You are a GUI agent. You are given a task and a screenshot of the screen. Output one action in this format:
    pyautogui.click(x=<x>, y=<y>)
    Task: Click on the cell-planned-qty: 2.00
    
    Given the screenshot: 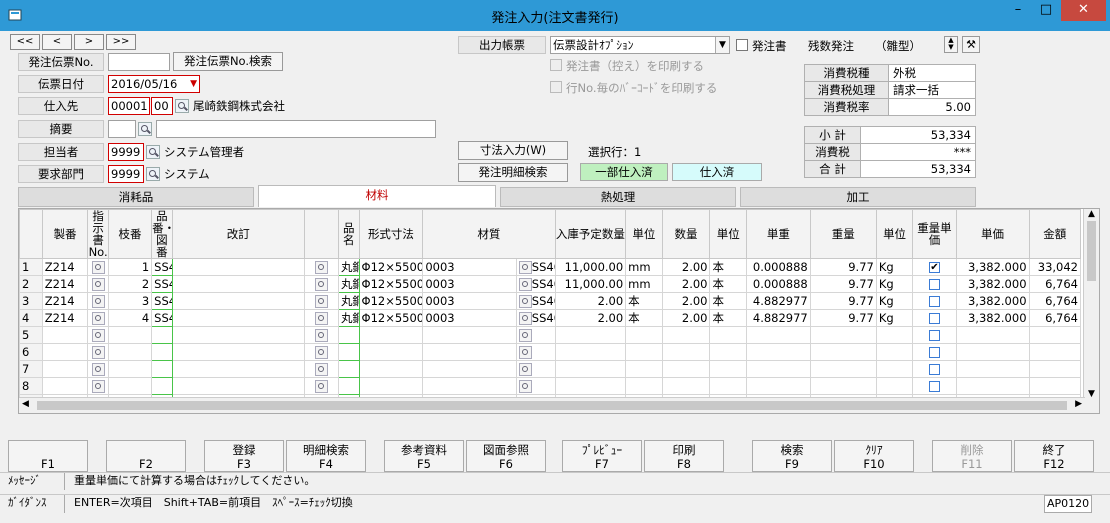 What is the action you would take?
    pyautogui.click(x=590, y=318)
    